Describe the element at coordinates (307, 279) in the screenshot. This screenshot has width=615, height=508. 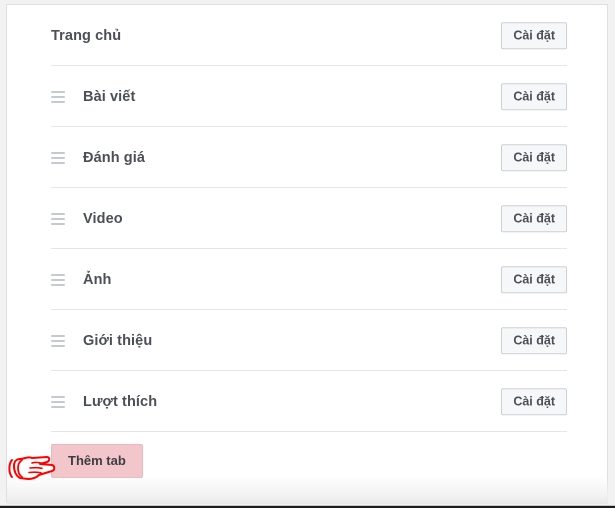
I see `tab-row: Ảnh Cài đặt` at that location.